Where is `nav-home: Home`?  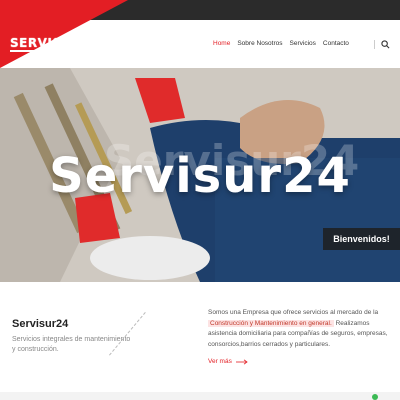 nav-home: Home is located at coordinates (221, 43).